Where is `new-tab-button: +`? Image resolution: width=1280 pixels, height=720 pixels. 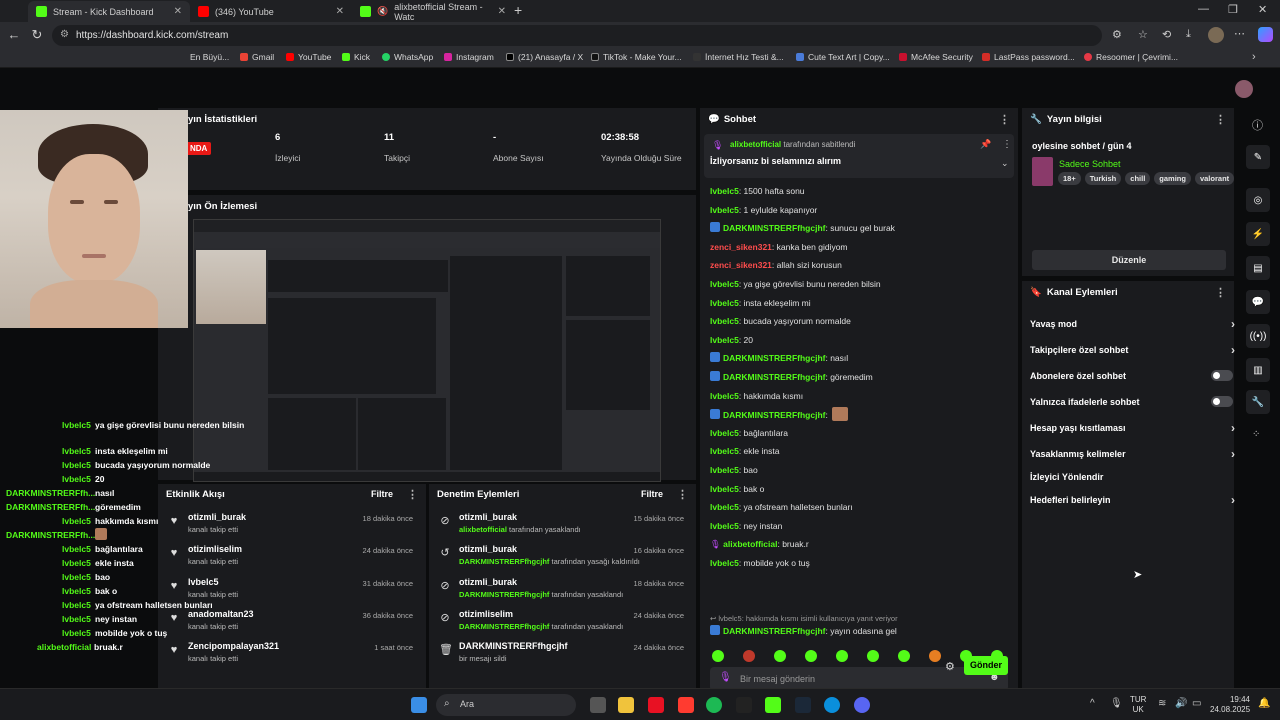
new-tab-button: + is located at coordinates (518, 10).